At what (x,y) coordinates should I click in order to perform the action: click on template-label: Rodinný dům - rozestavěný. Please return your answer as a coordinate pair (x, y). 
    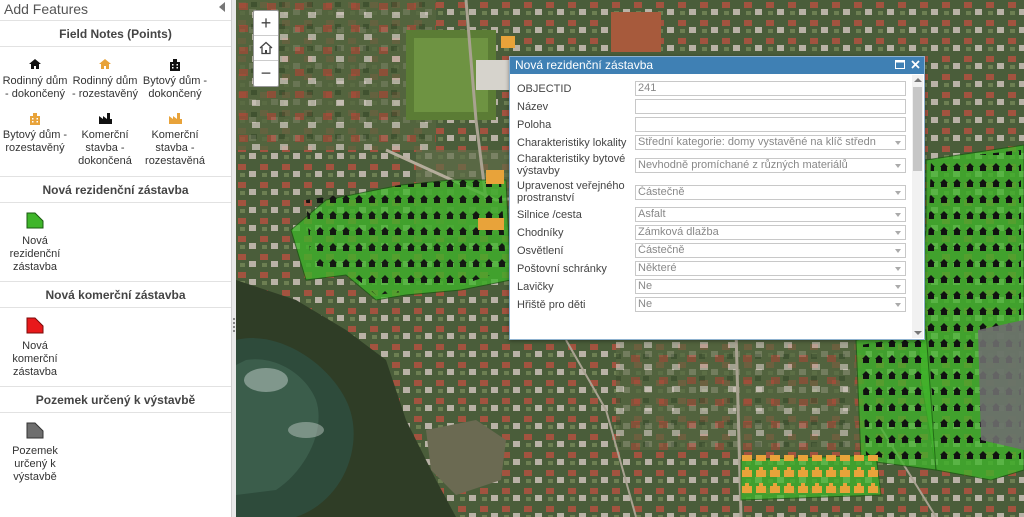
    Looking at the image, I should click on (105, 87).